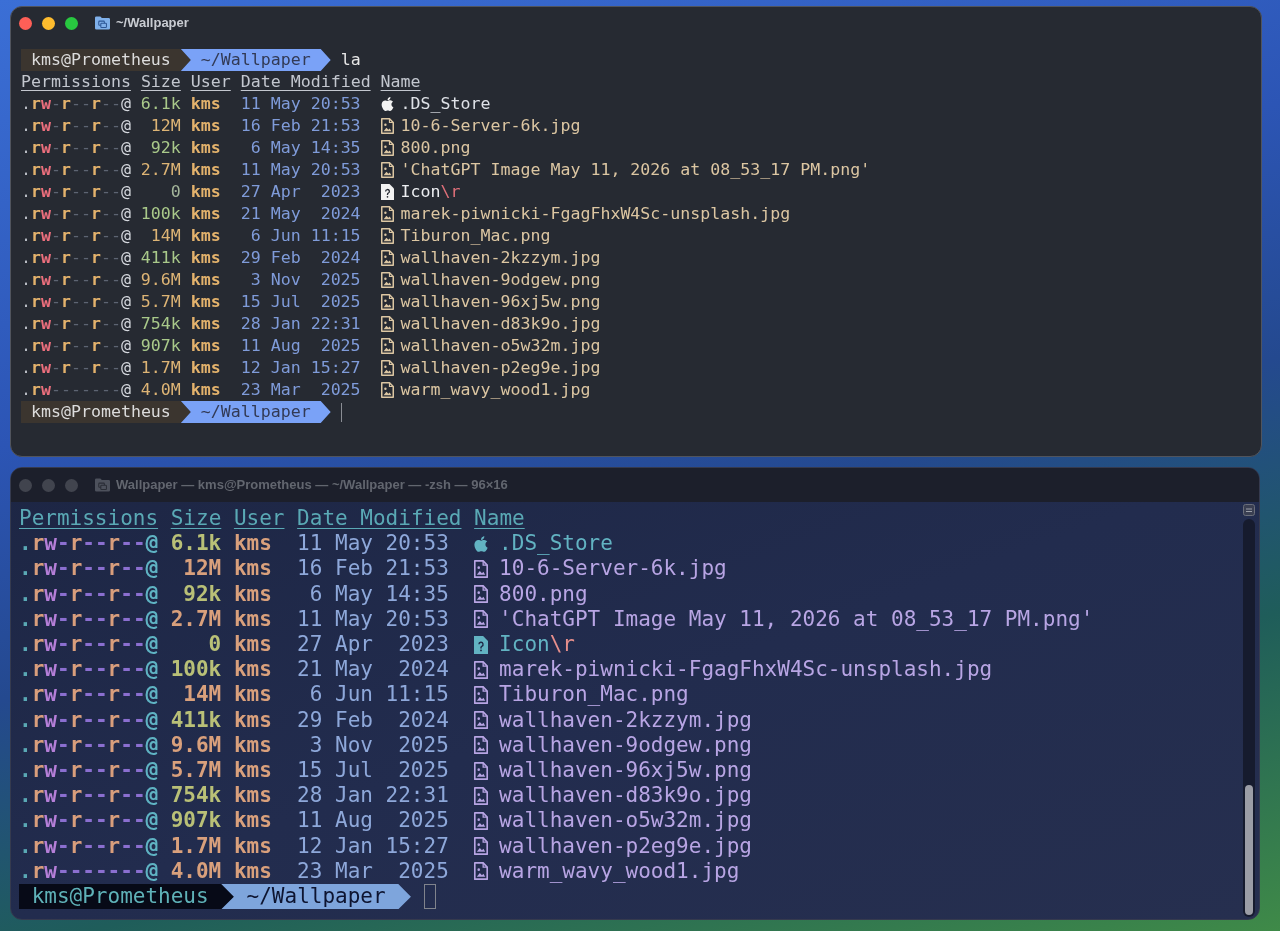  What do you see at coordinates (490, 126) in the screenshot?
I see `file-name: 10-6-Server-6k.jpg` at bounding box center [490, 126].